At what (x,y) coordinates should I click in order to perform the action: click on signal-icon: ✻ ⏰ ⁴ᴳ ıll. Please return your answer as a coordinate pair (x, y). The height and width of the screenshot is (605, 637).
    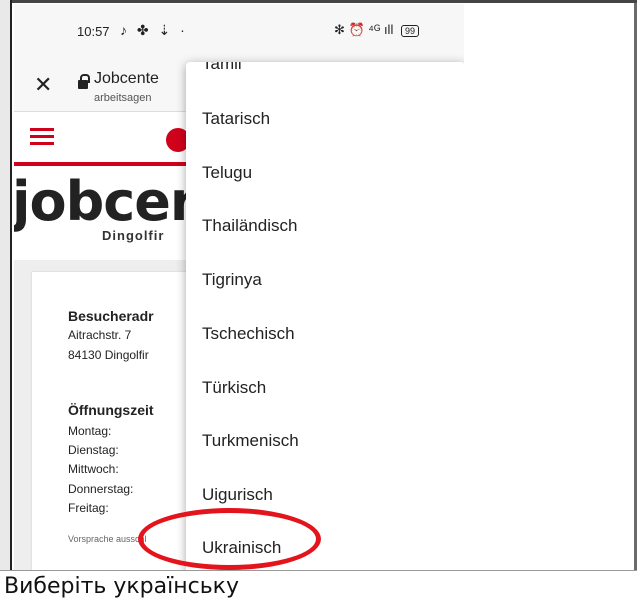
    Looking at the image, I should click on (364, 29).